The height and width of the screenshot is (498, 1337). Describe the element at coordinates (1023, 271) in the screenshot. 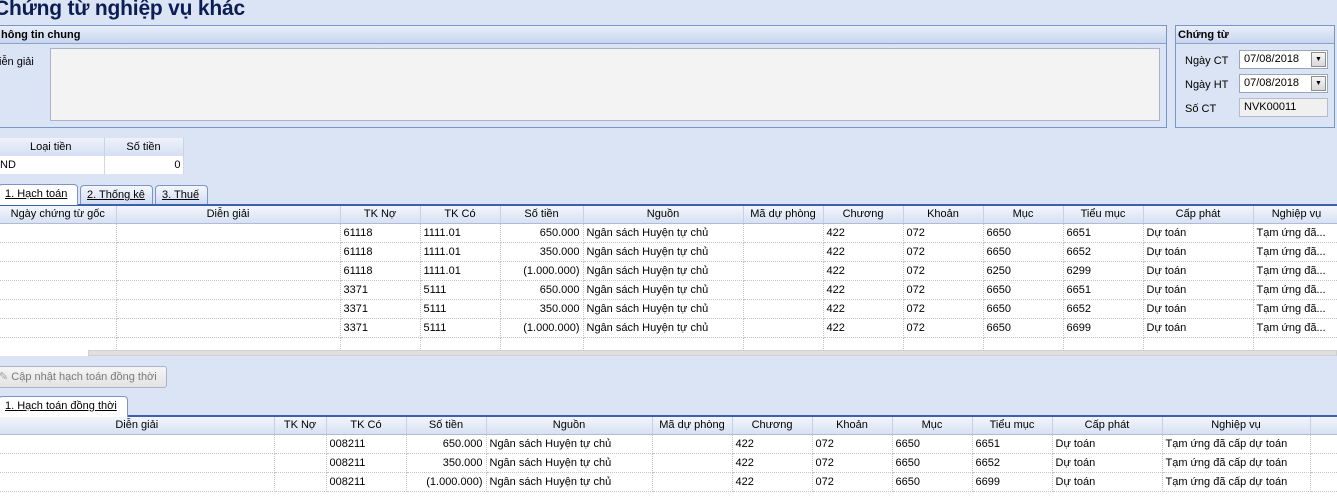

I see `grid1-cell: 6250` at that location.